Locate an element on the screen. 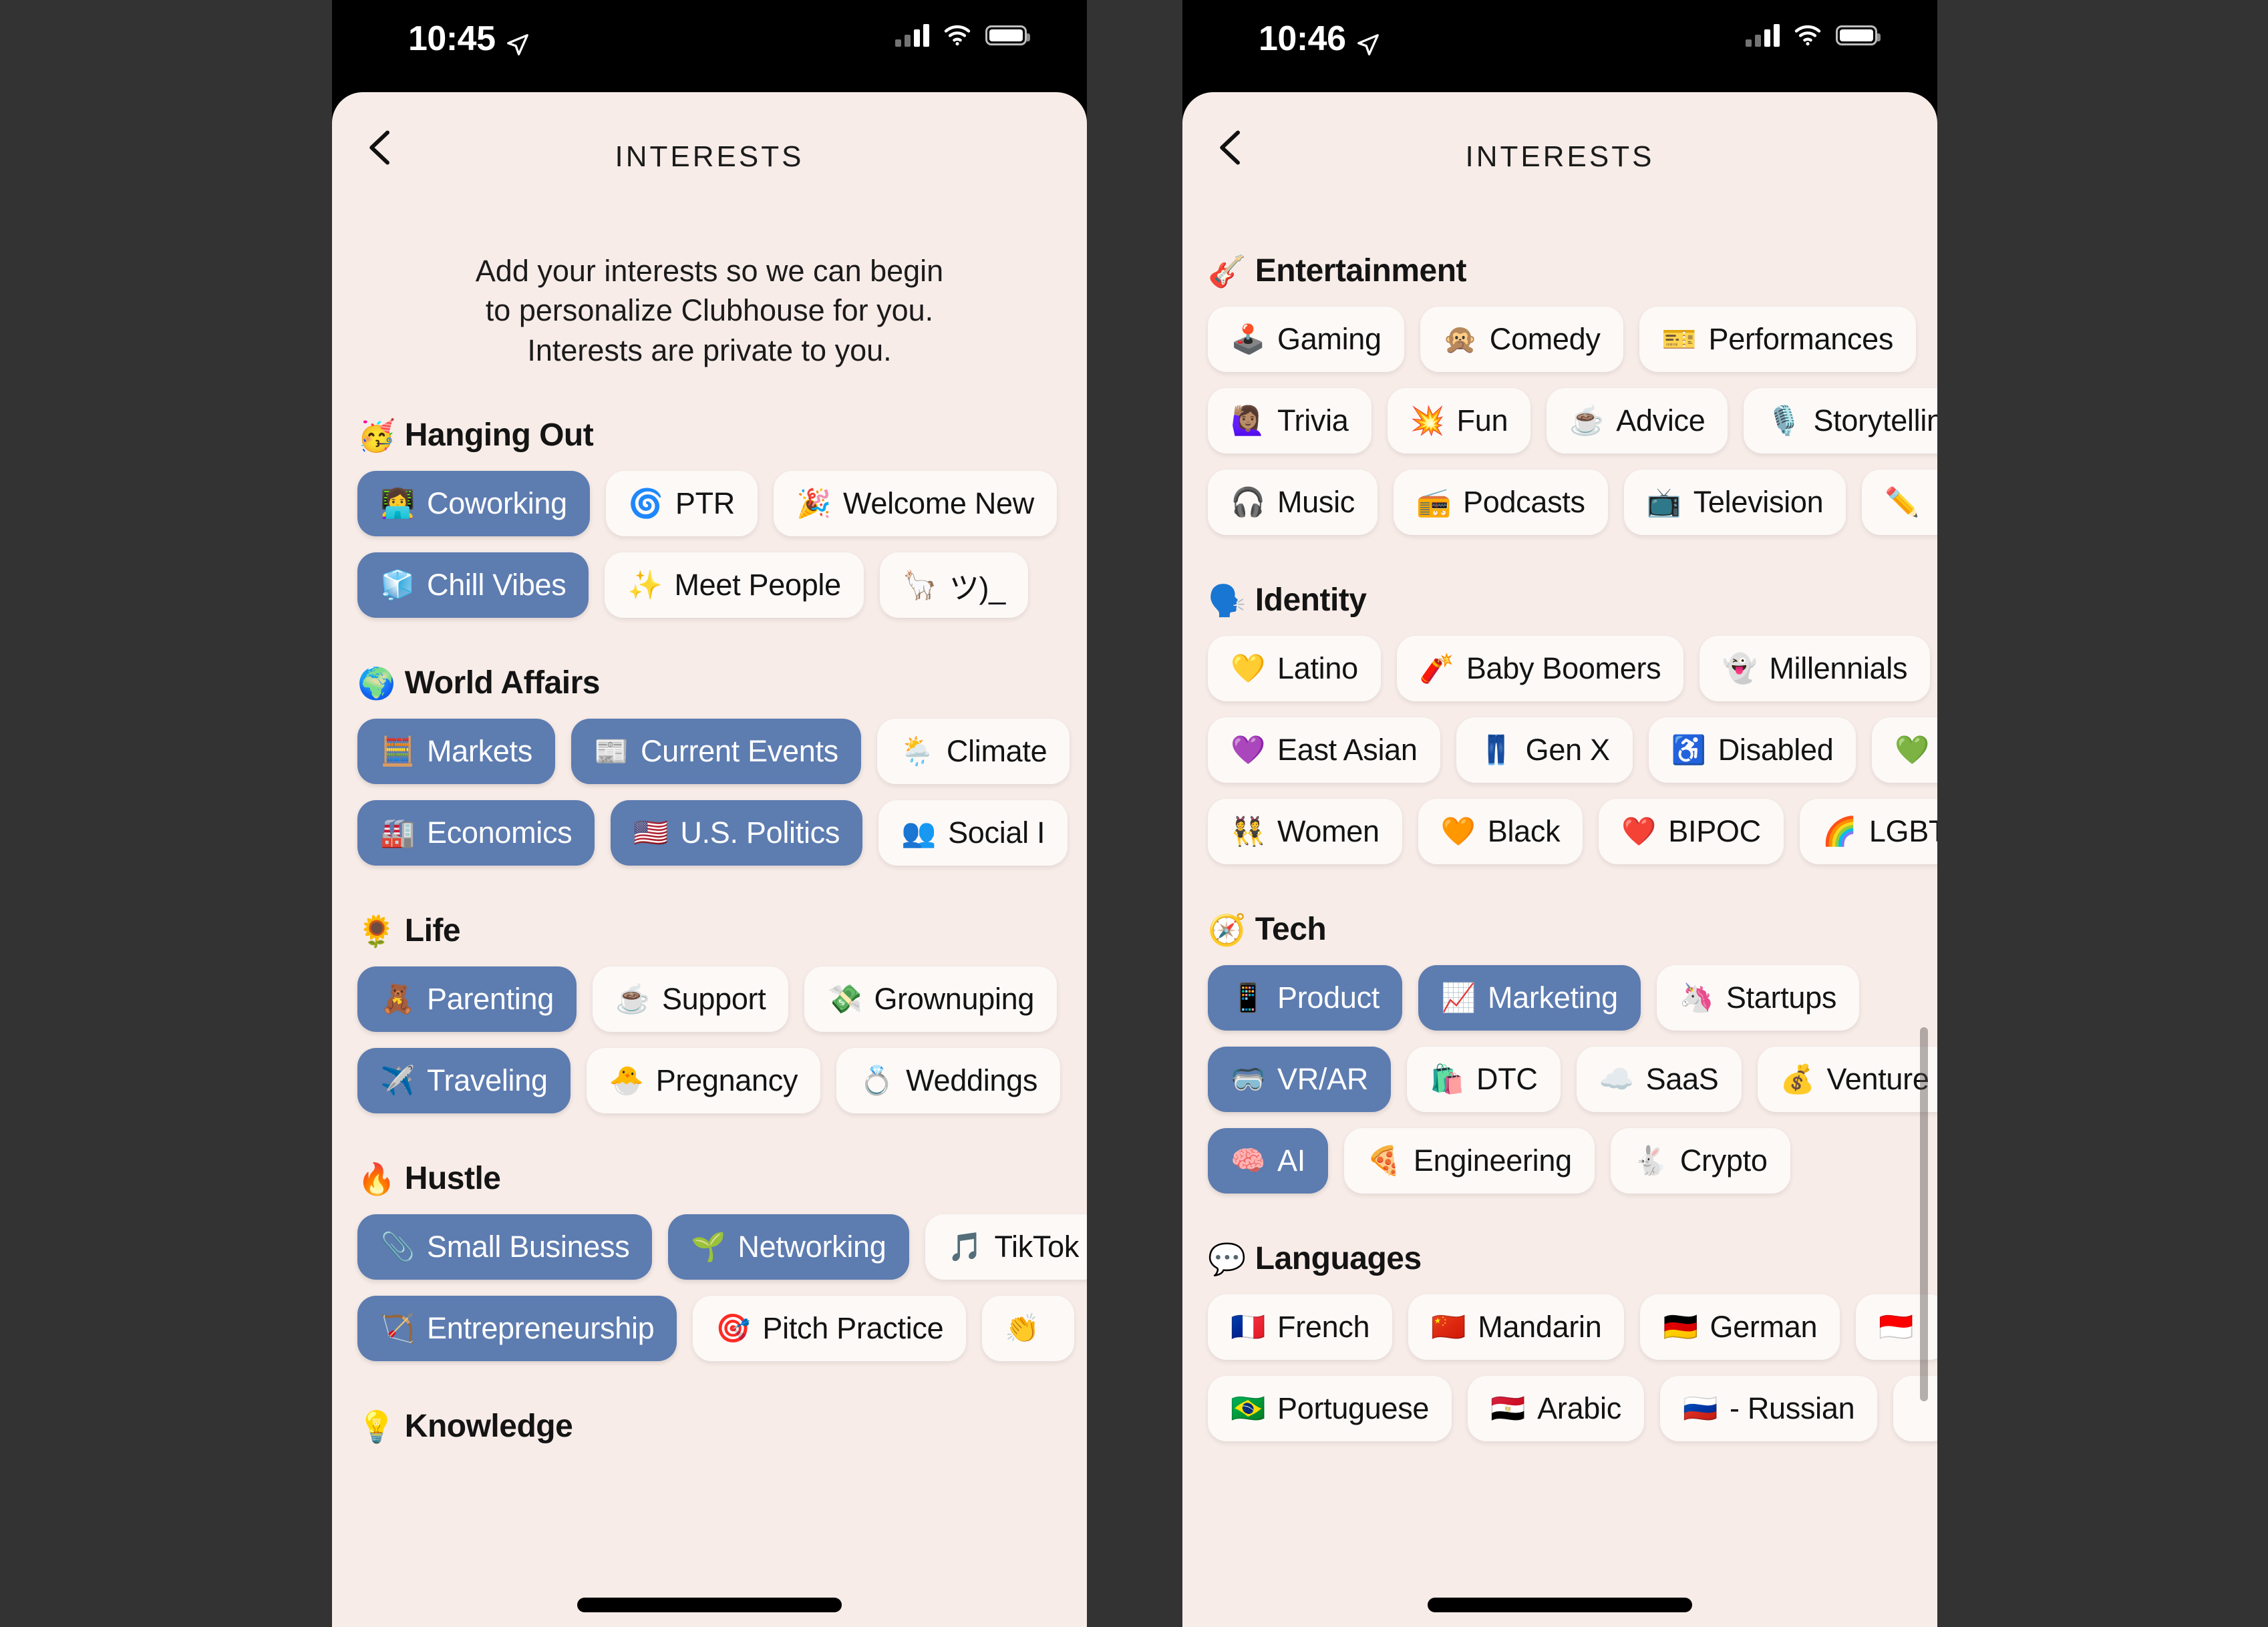 The height and width of the screenshot is (1627, 2268). interest-pill: ☕ Support is located at coordinates (690, 999).